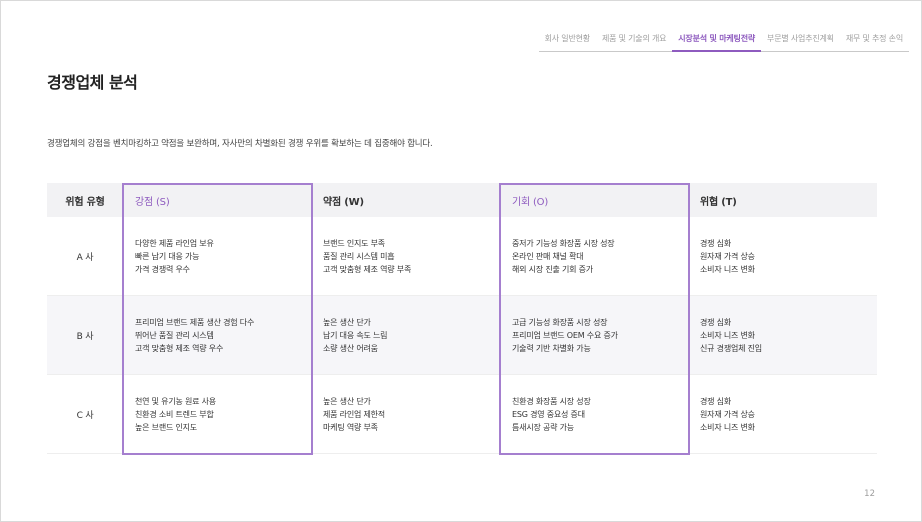  Describe the element at coordinates (175, 401) in the screenshot. I see `cell-line: 천연 및 유기농 원료 사용` at that location.